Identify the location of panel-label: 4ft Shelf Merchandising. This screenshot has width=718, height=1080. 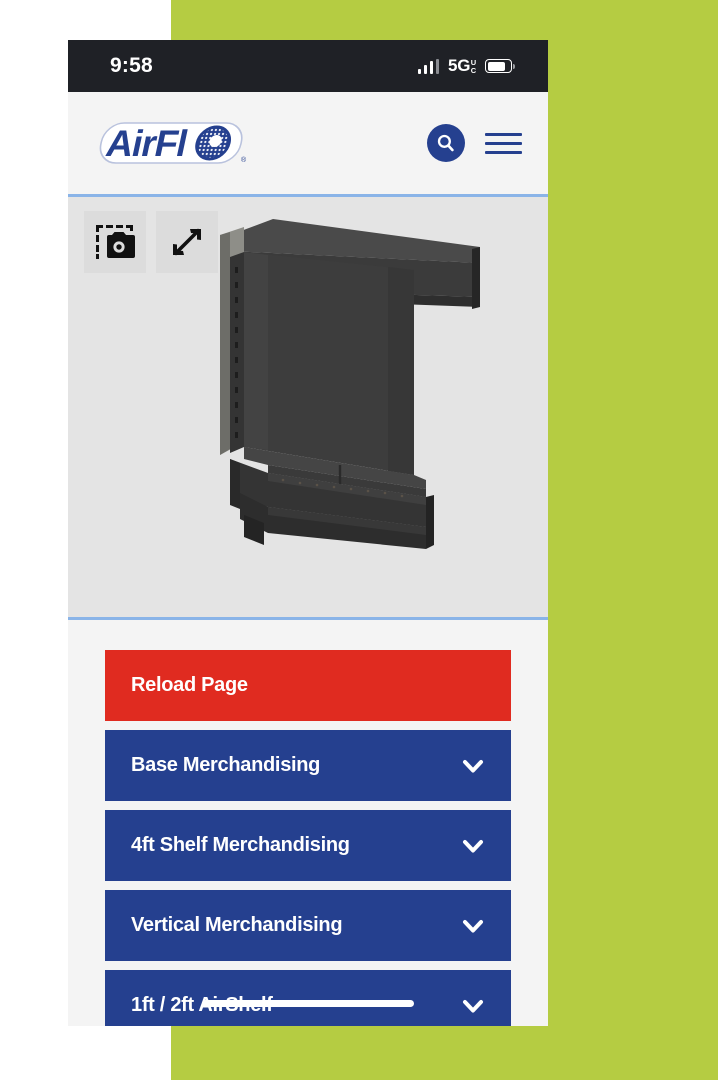
(240, 845).